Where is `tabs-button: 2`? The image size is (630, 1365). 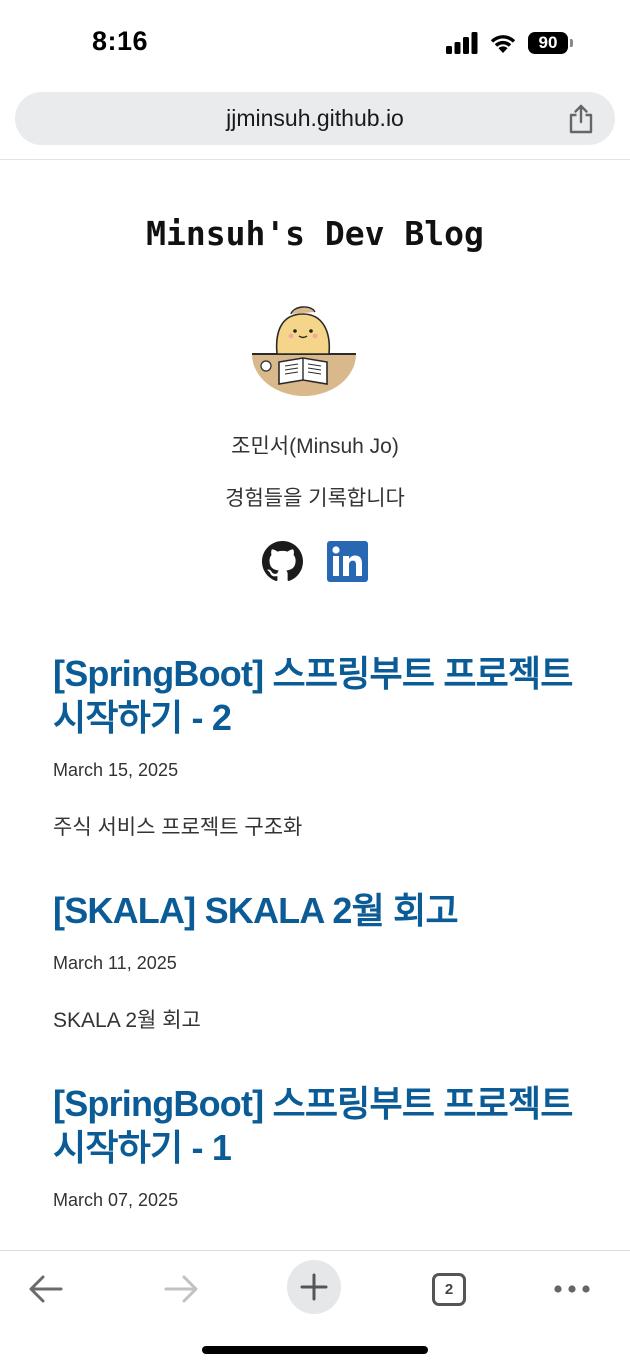 tabs-button: 2 is located at coordinates (449, 1289).